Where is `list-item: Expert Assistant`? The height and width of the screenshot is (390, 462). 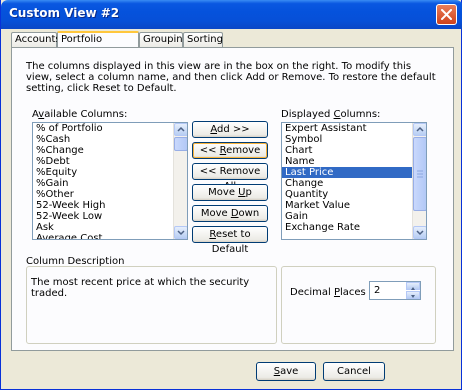 list-item: Expert Assistant is located at coordinates (354, 128).